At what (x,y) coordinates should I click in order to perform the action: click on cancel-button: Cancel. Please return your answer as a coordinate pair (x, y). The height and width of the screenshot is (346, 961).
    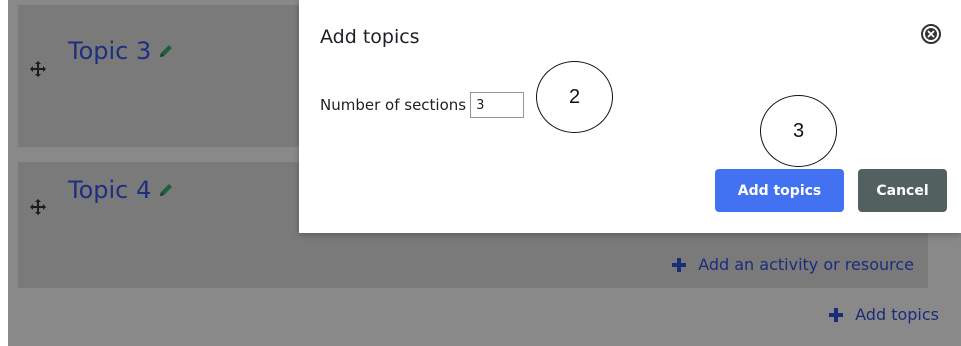
    Looking at the image, I should click on (902, 190).